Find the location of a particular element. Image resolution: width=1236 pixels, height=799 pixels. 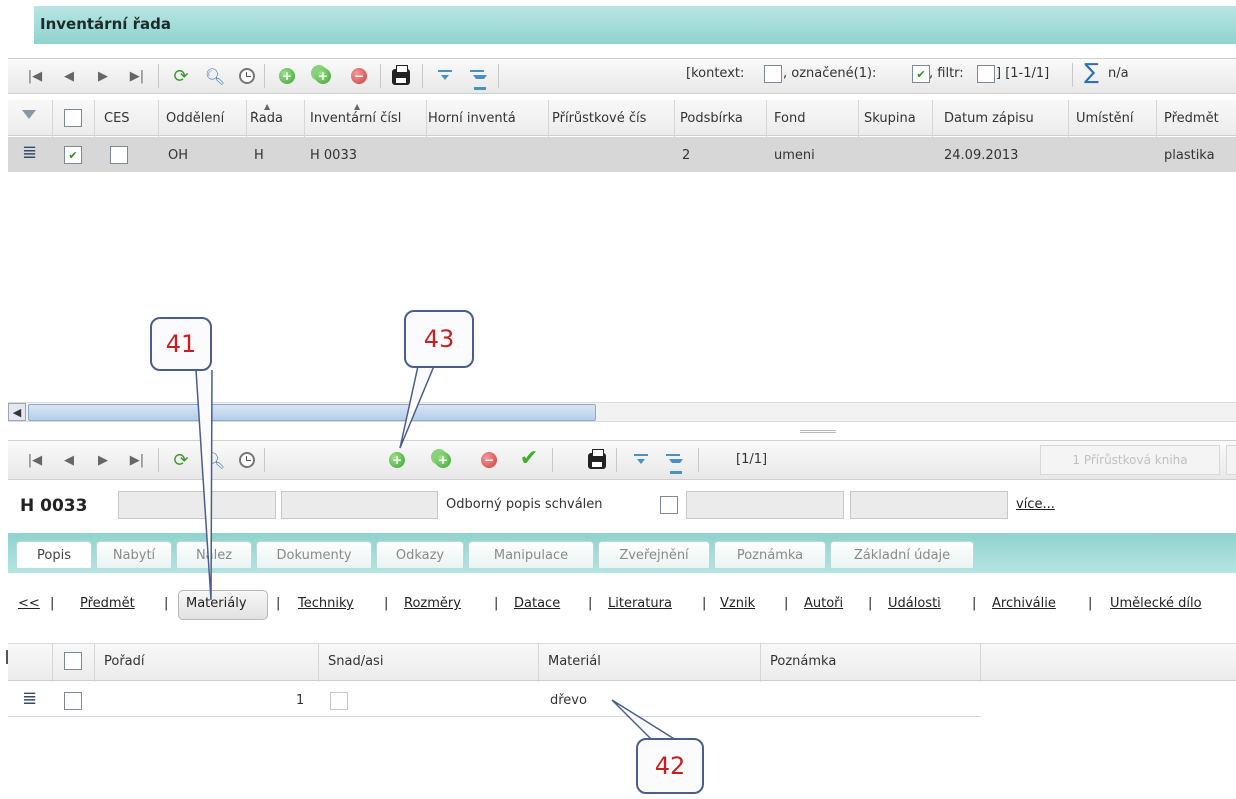

callout-41: 41 is located at coordinates (181, 344).